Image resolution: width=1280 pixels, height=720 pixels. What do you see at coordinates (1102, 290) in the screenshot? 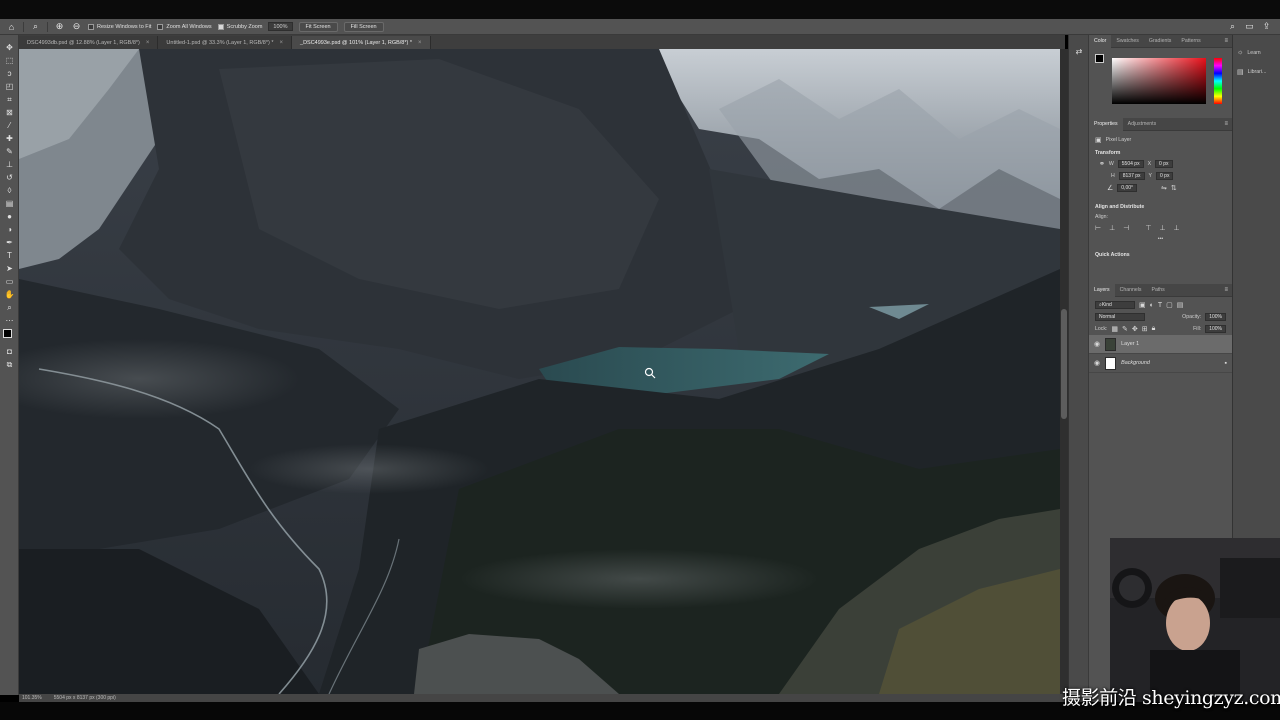
I see `tab-layers: Layers` at bounding box center [1102, 290].